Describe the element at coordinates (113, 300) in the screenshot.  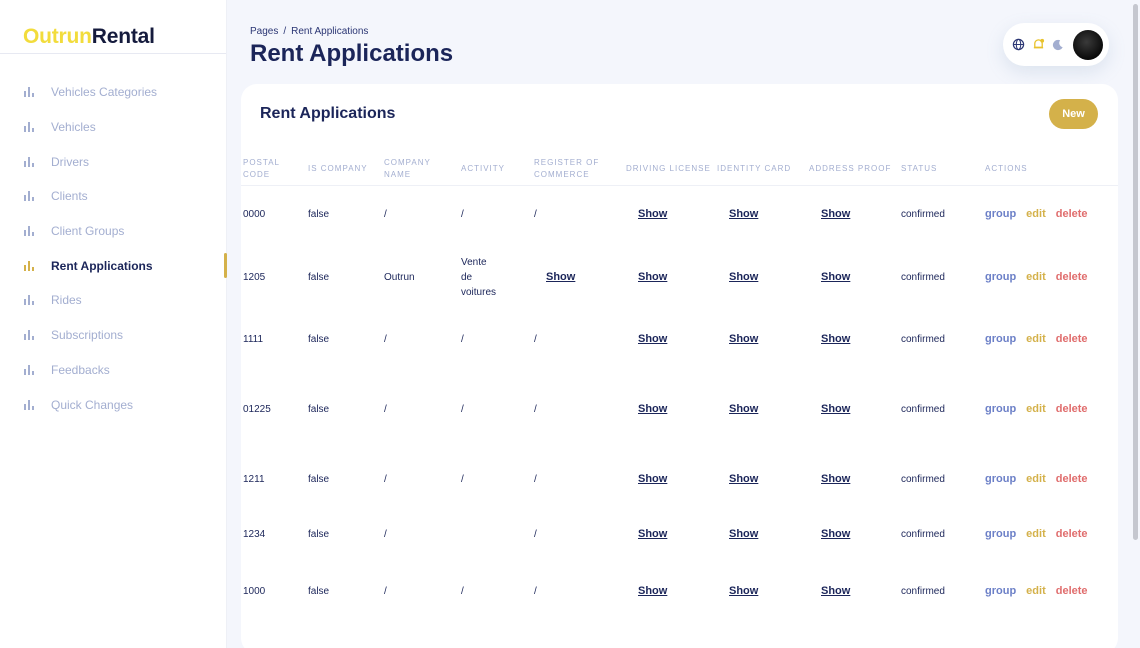
I see `sidebar-item-rides: Rides` at that location.